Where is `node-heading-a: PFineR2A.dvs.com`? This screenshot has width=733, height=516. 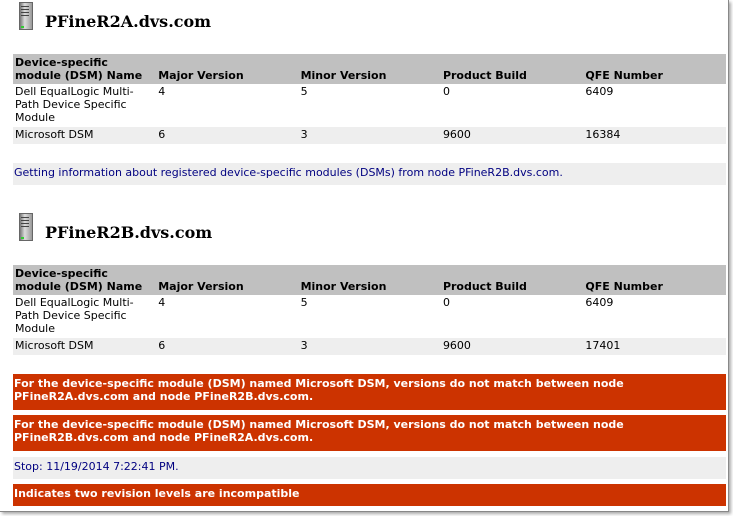 node-heading-a: PFineR2A.dvs.com is located at coordinates (114, 16).